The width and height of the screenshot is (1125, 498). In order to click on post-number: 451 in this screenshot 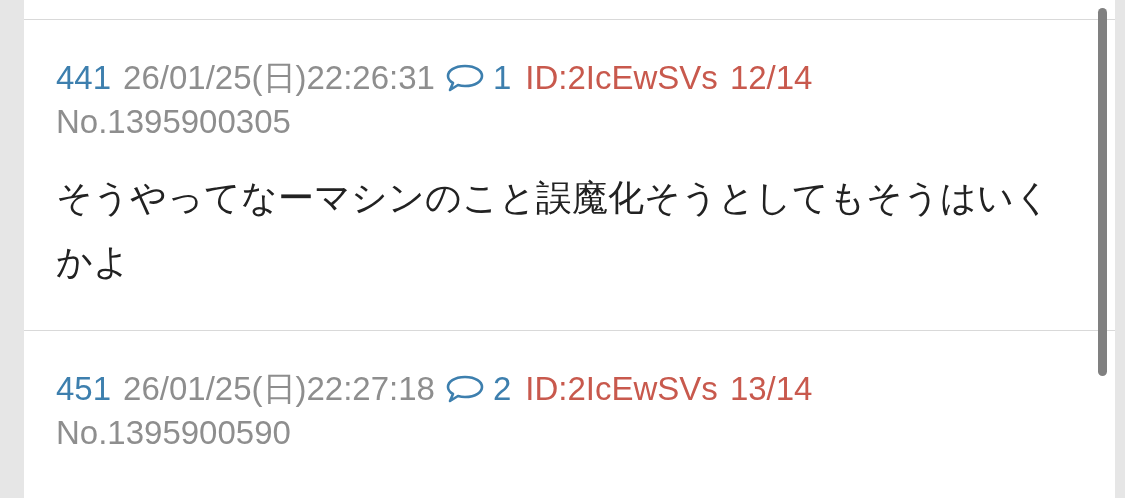, I will do `click(84, 388)`.